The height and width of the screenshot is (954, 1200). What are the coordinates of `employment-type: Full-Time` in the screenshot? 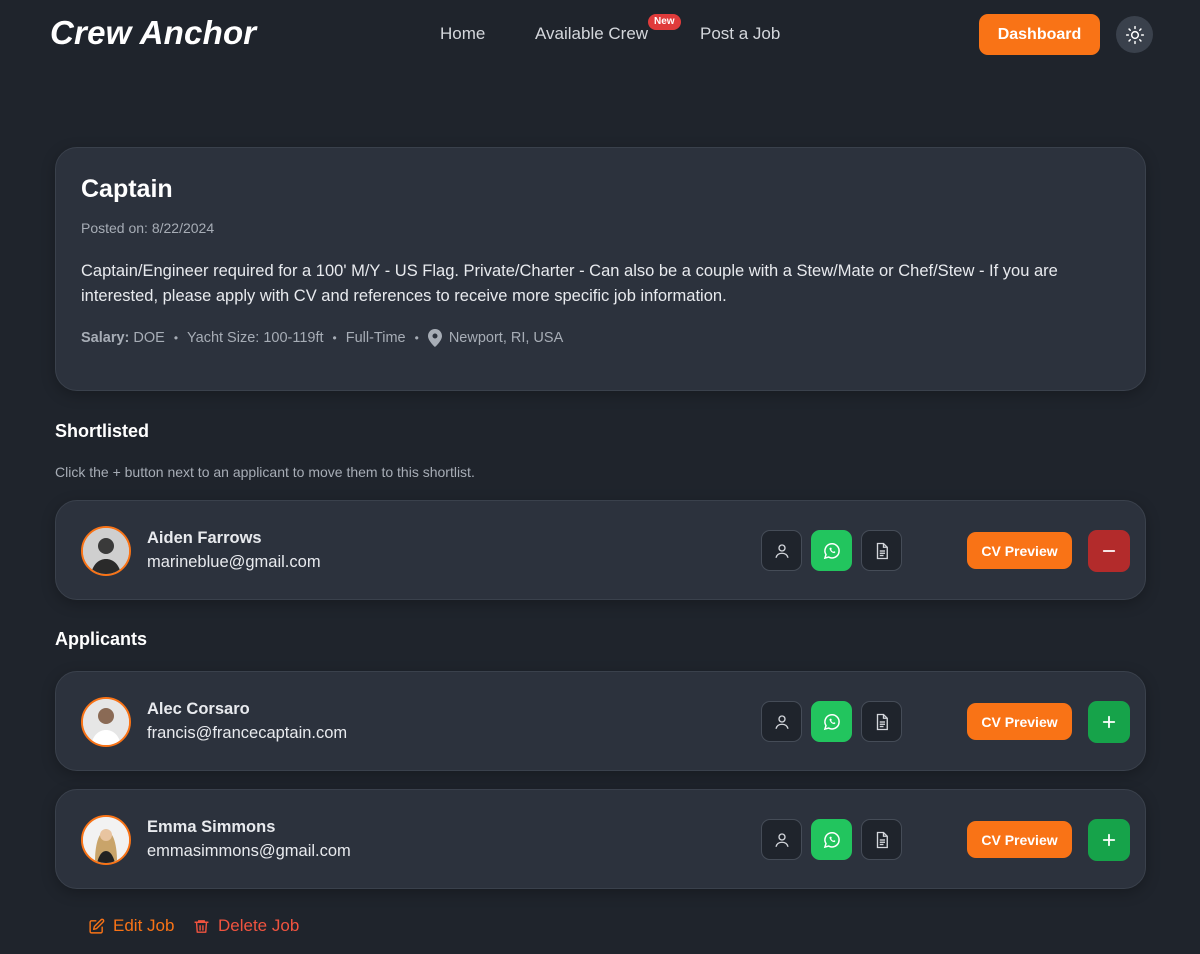 It's located at (375, 338).